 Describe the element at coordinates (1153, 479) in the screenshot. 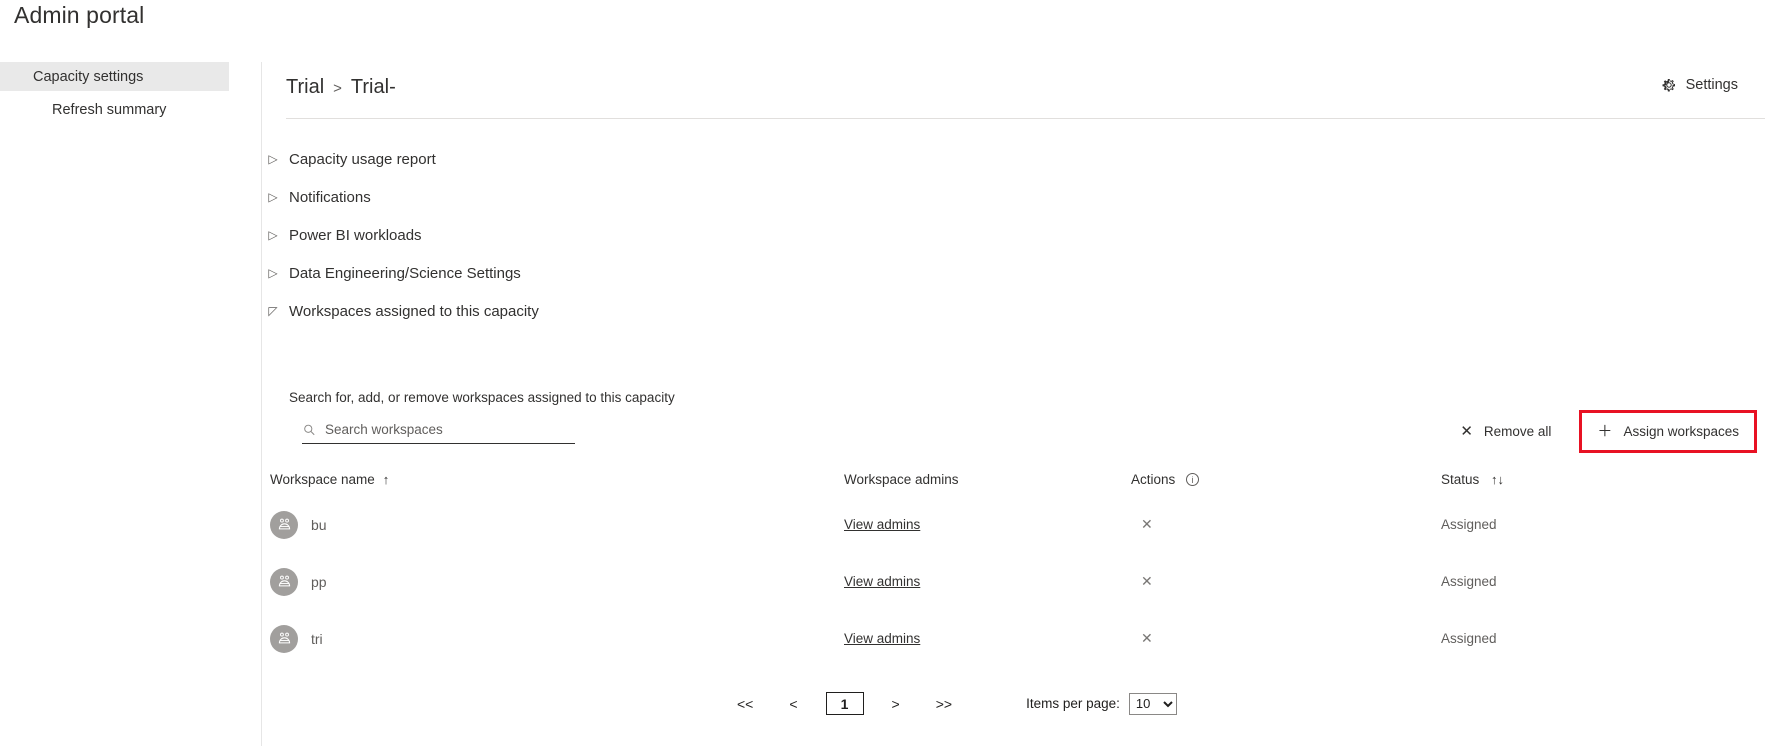

I see `column-label: Actions` at that location.